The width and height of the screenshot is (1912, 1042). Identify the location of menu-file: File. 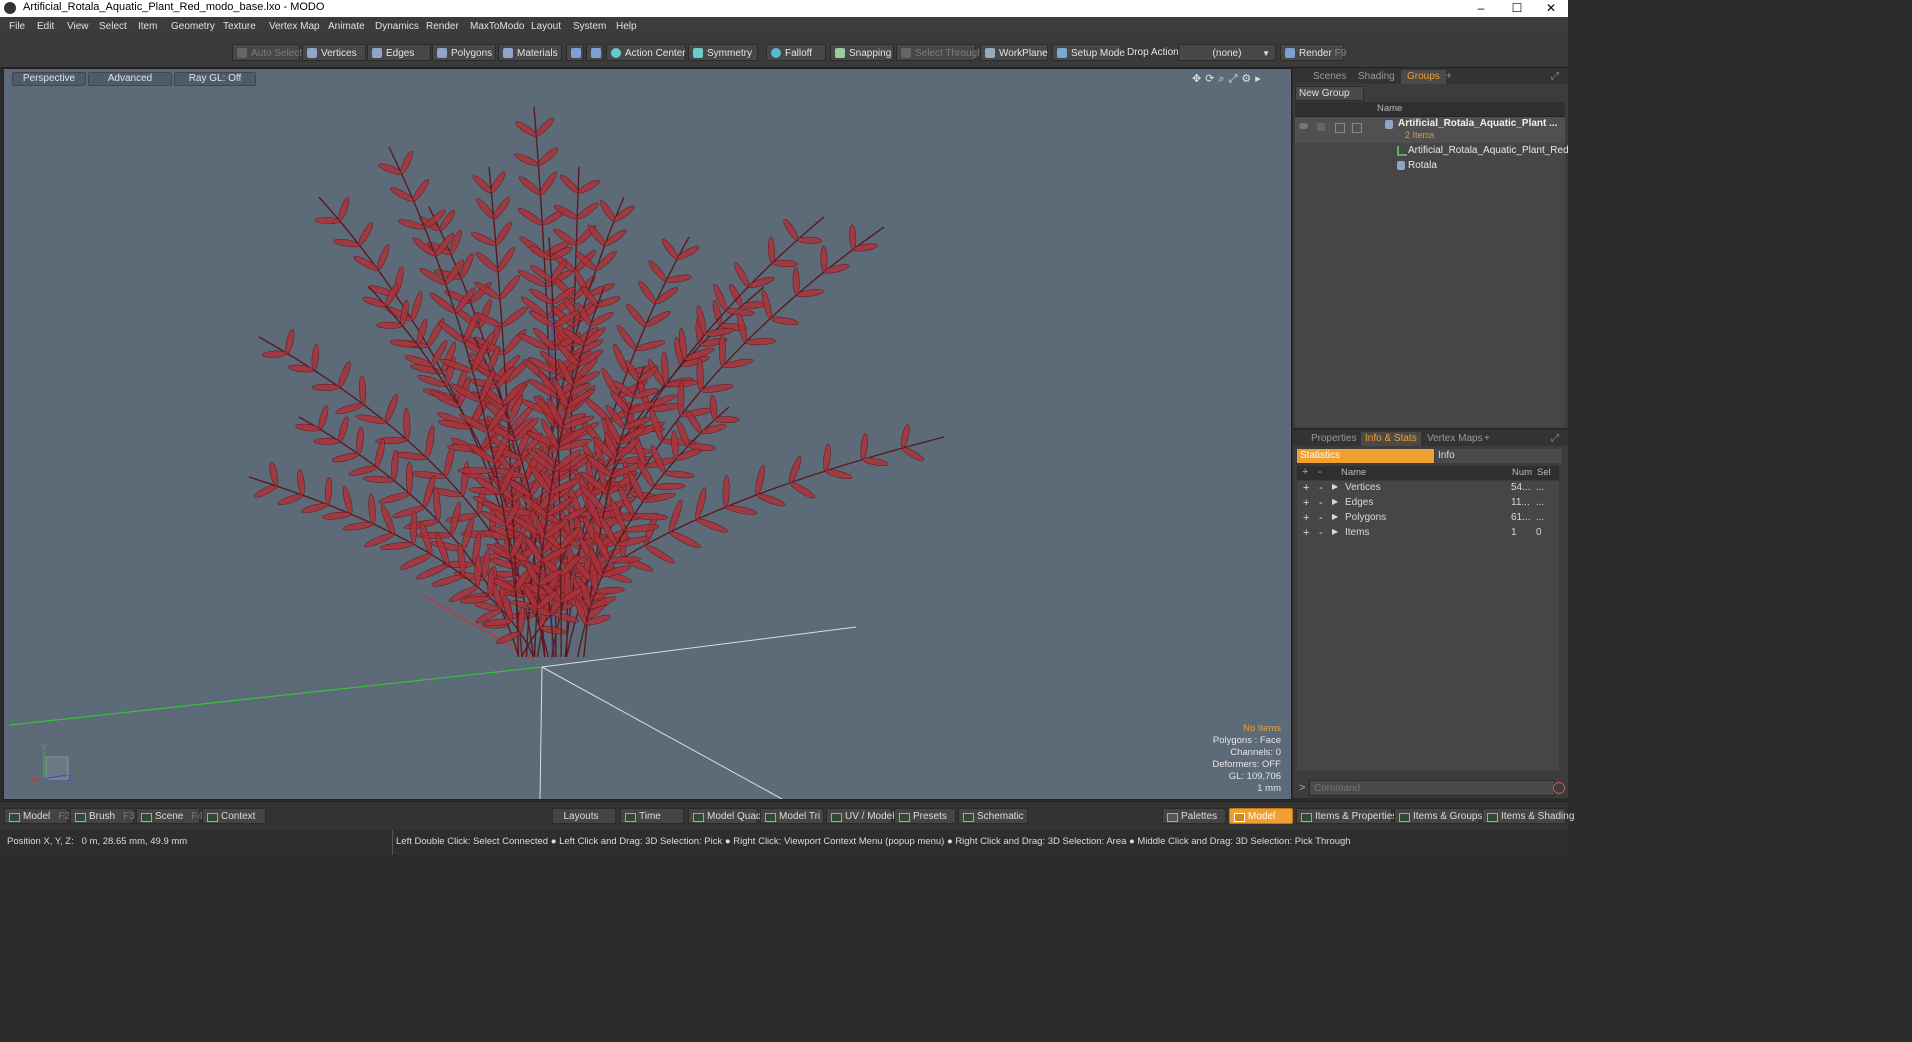
(17, 26).